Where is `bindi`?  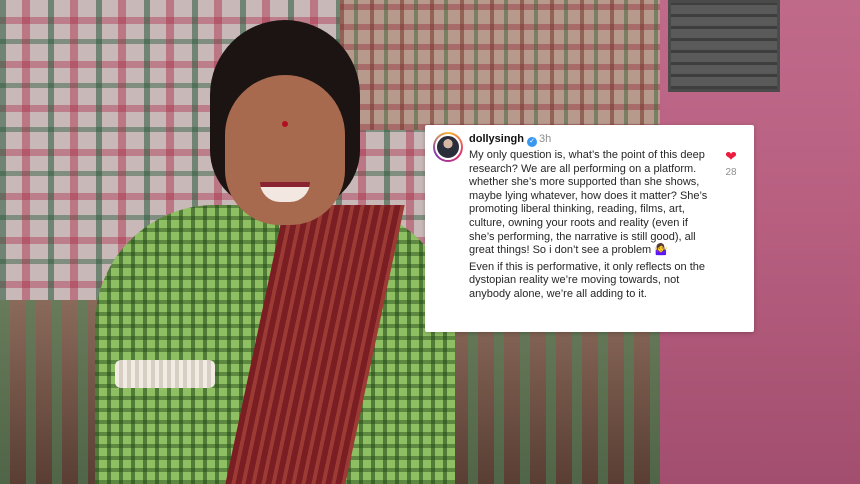 bindi is located at coordinates (285, 124).